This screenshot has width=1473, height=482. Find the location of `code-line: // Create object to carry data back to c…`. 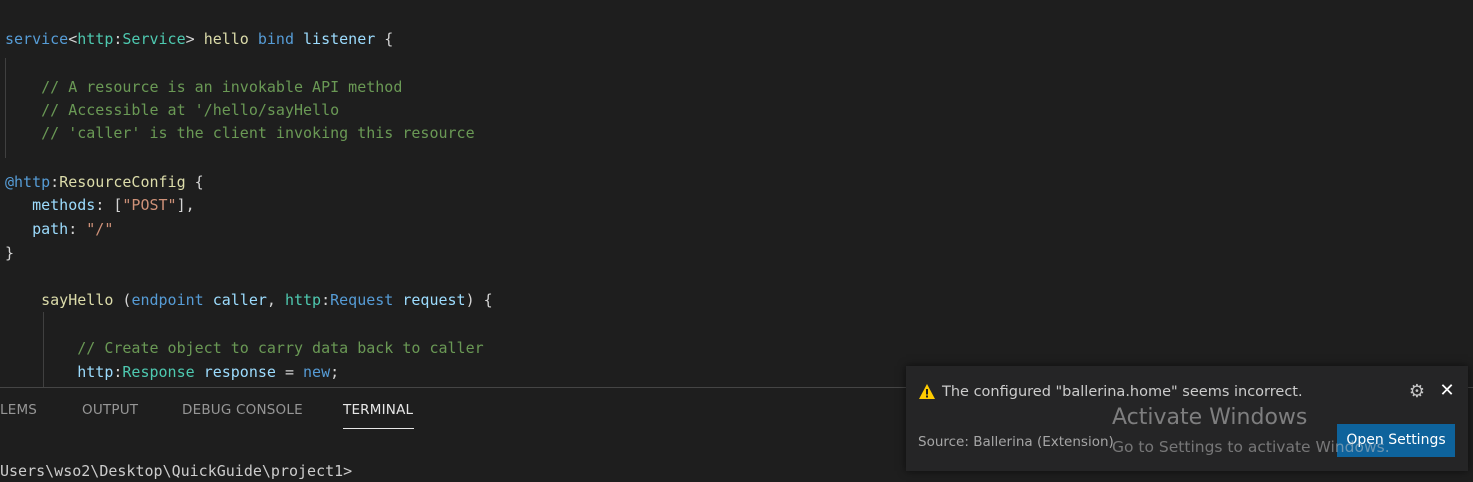

code-line: // Create object to carry data back to c… is located at coordinates (244, 348).